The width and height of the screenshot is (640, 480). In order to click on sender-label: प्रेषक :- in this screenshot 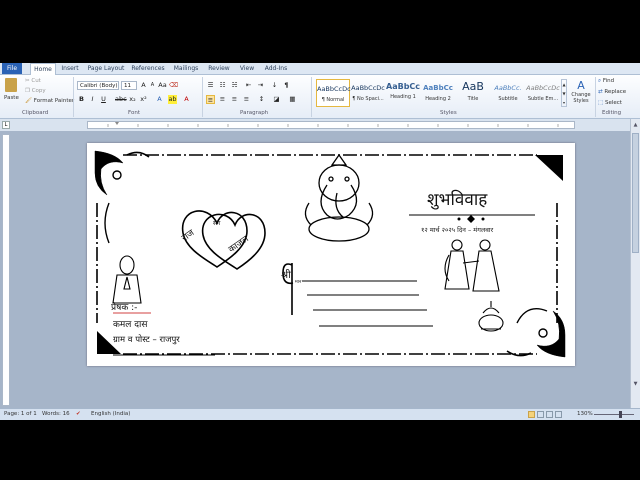, I will do `click(124, 306)`.